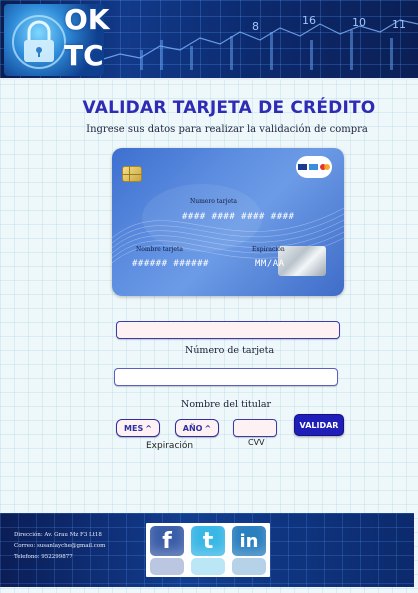  What do you see at coordinates (213, 201) in the screenshot?
I see `card-number-label: Numero tarjeta` at bounding box center [213, 201].